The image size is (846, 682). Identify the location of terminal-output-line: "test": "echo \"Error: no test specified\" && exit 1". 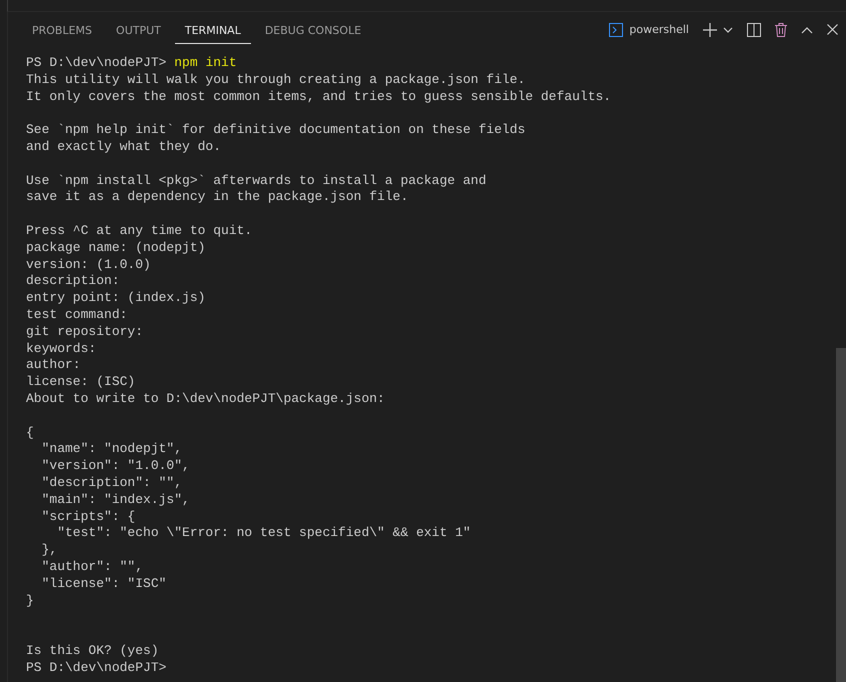
(264, 533).